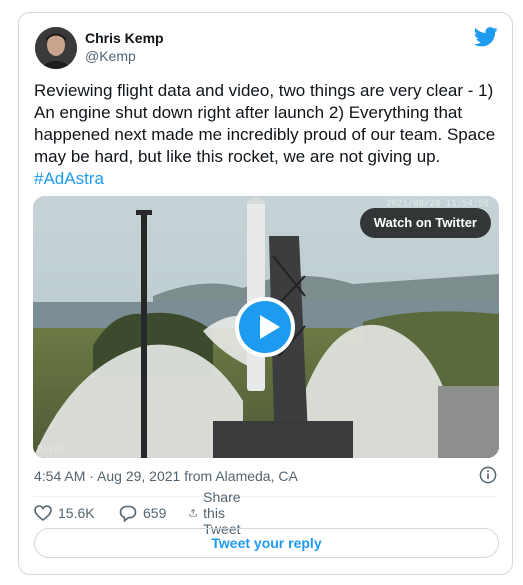 The image size is (523, 585). Describe the element at coordinates (155, 513) in the screenshot. I see `reply-count: 659` at that location.